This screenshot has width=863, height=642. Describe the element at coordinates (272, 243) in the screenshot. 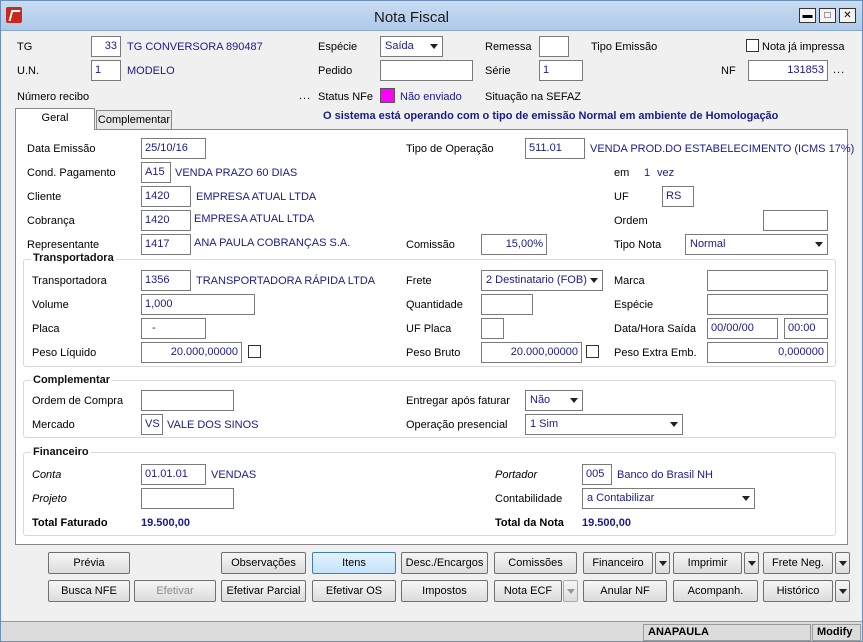

I see `representante-desc: ANA PAULA COBRANÇAS S.A.` at that location.